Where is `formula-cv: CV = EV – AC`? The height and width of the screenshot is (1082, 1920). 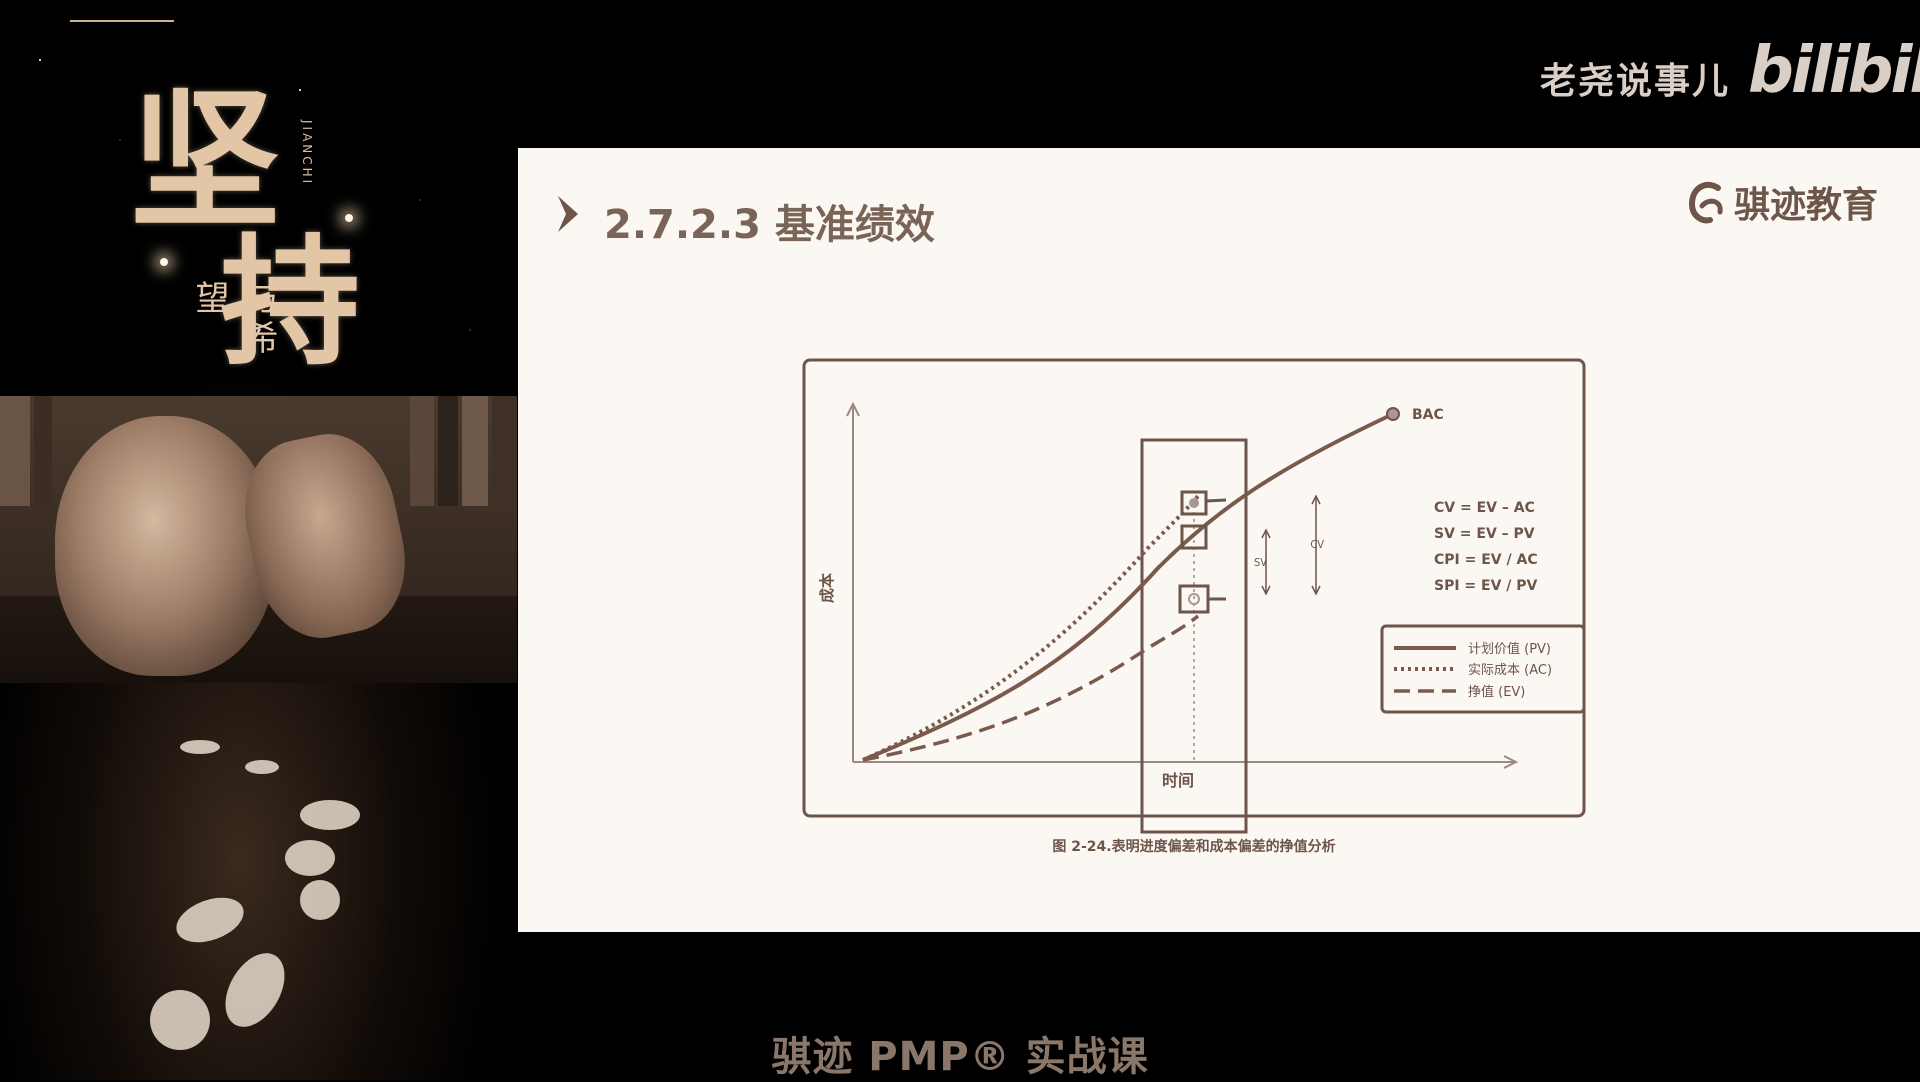 formula-cv: CV = EV – AC is located at coordinates (1484, 508).